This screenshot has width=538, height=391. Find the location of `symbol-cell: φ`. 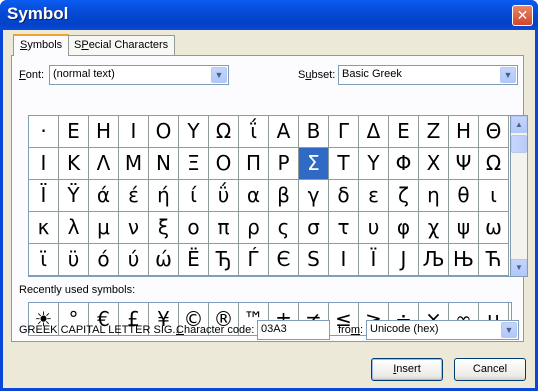

symbol-cell: φ is located at coordinates (404, 228).